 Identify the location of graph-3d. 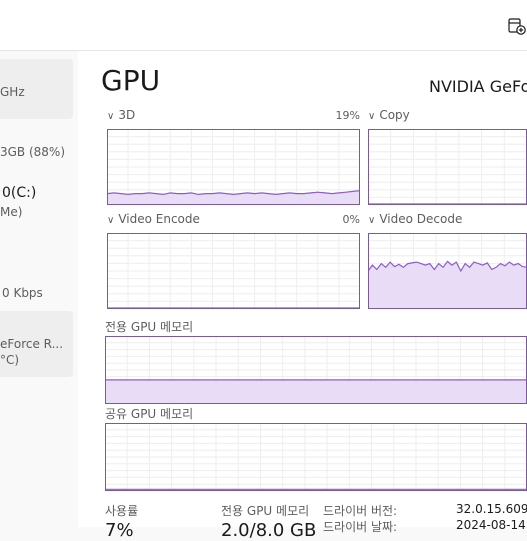
(233, 167).